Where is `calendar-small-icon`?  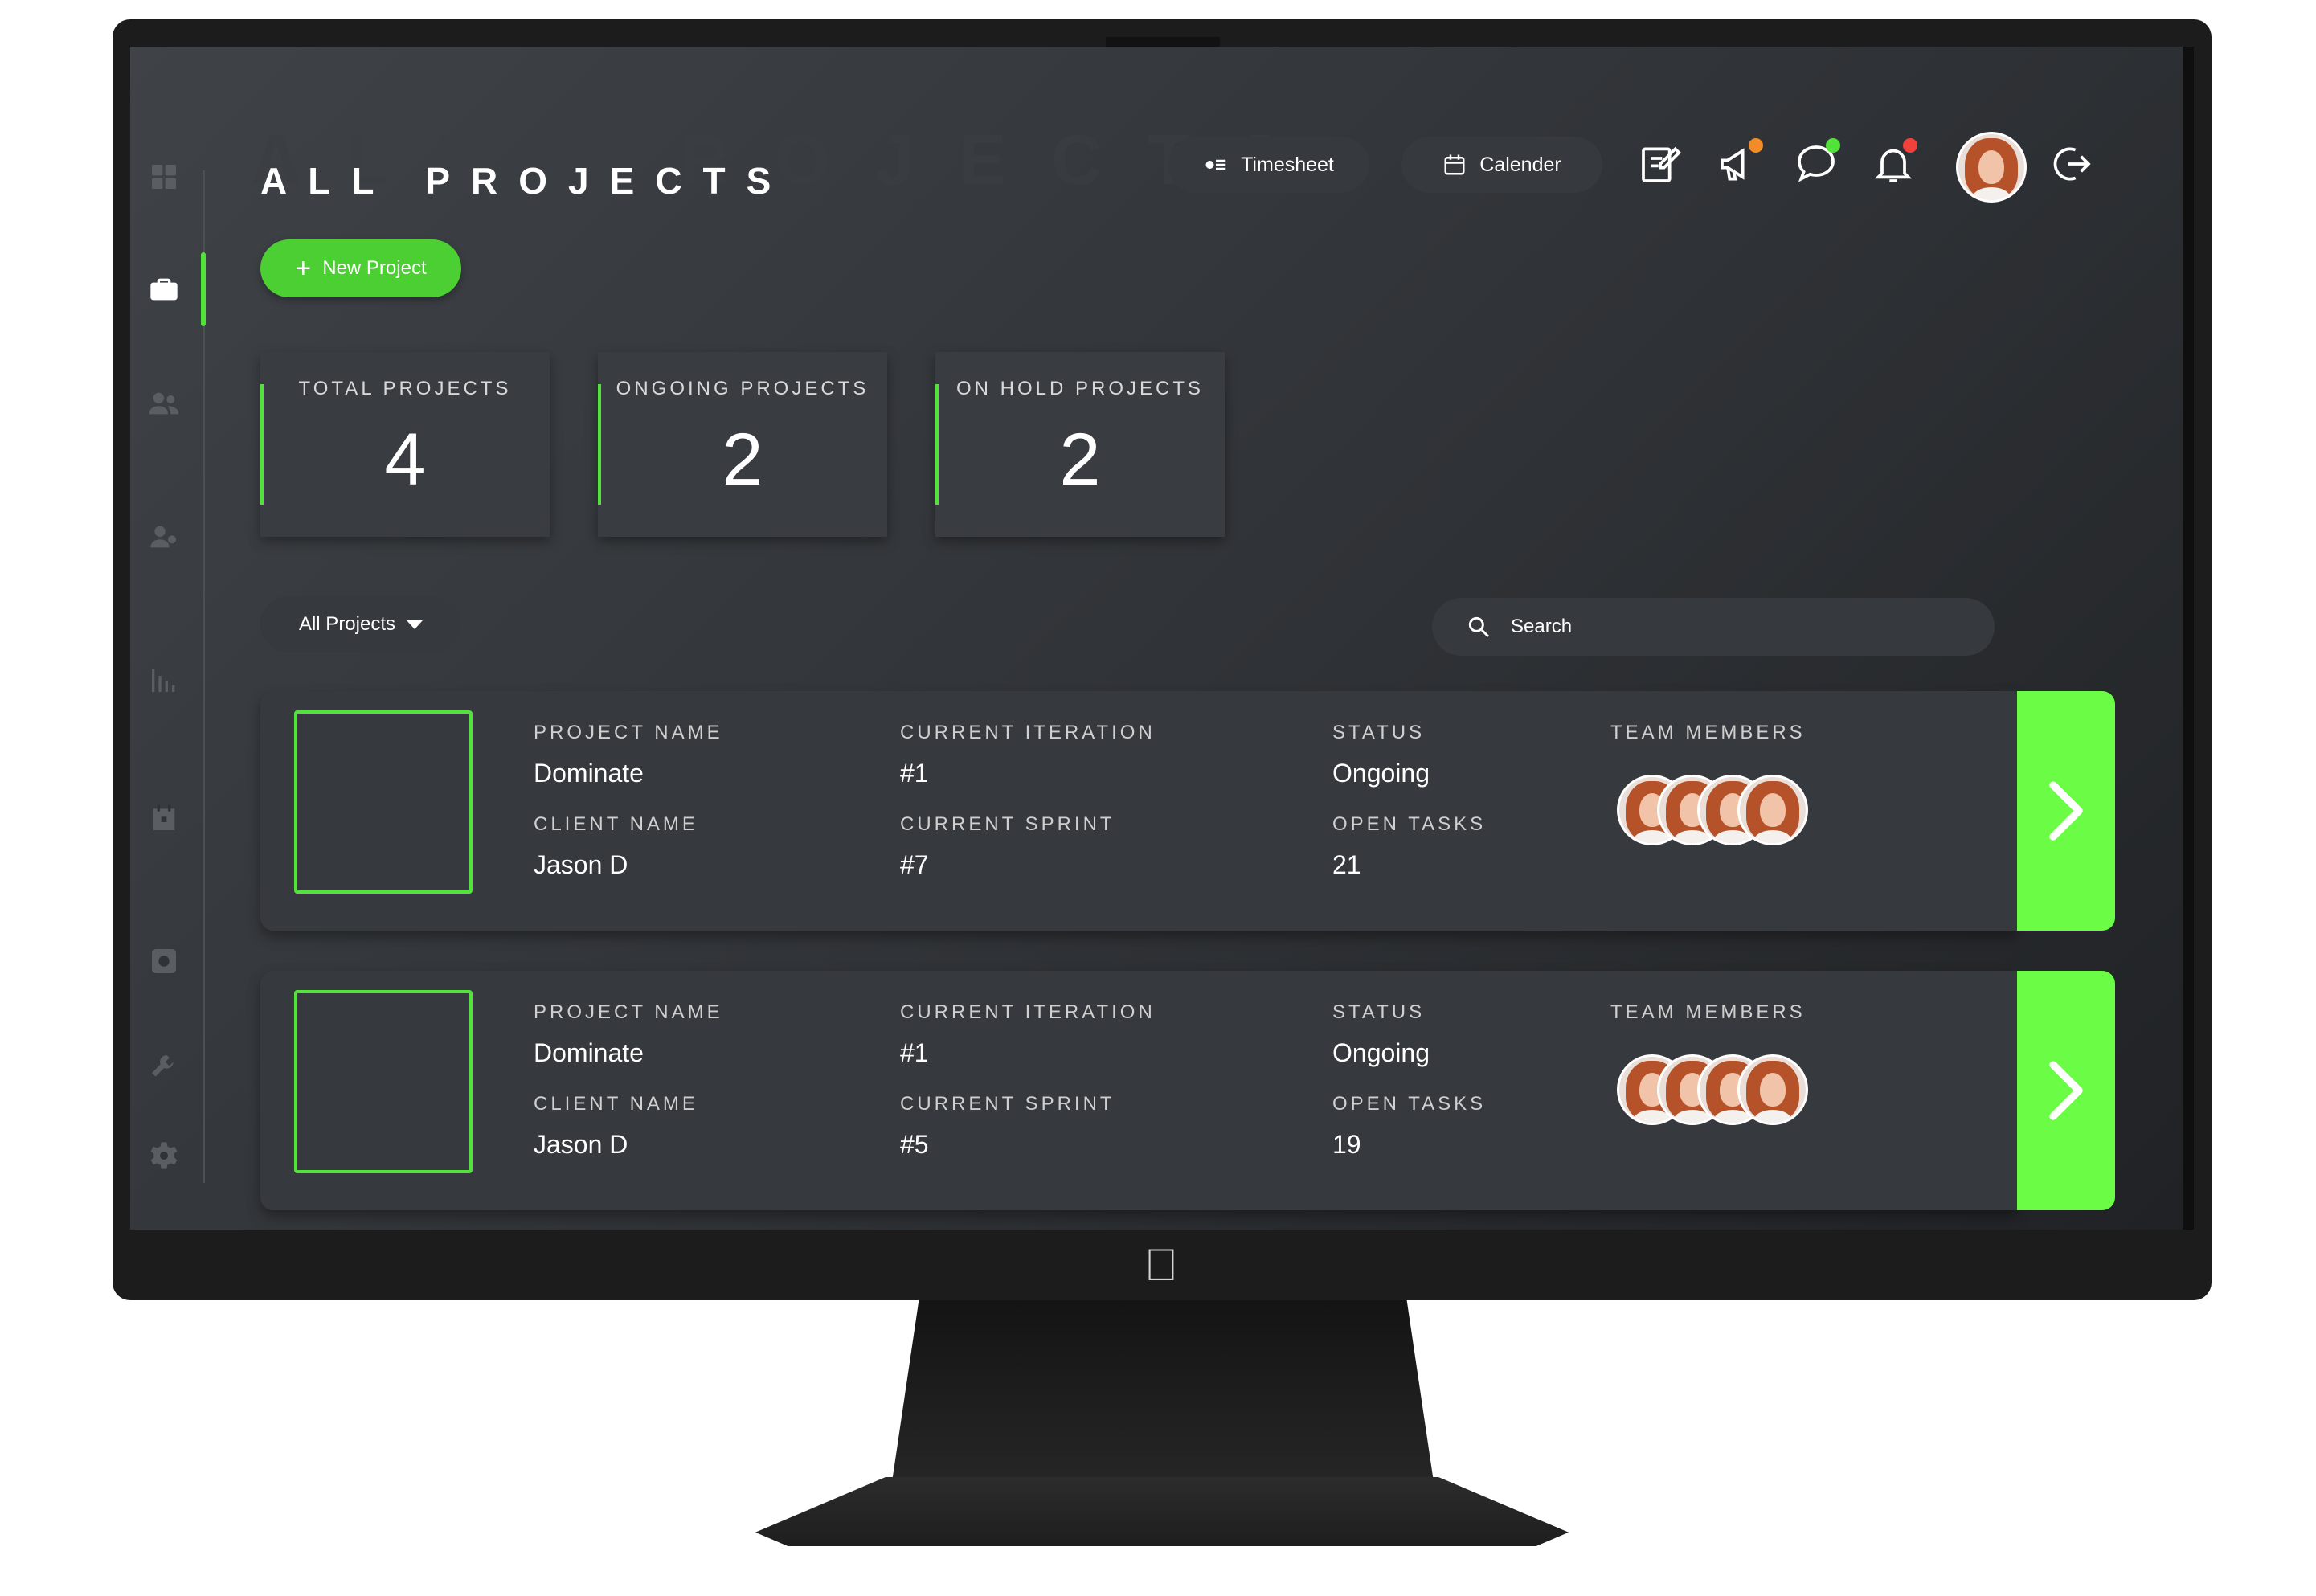
calendar-small-icon is located at coordinates (1454, 164).